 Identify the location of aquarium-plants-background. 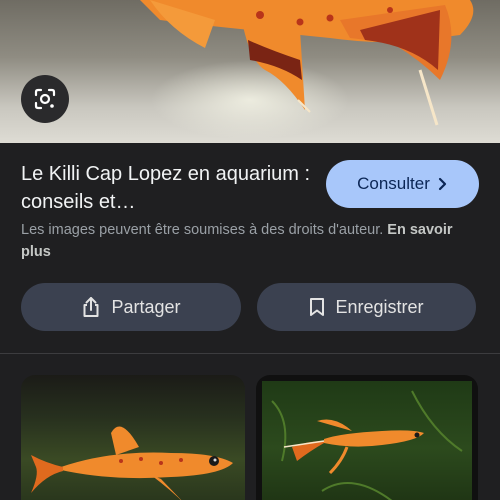
(367, 440).